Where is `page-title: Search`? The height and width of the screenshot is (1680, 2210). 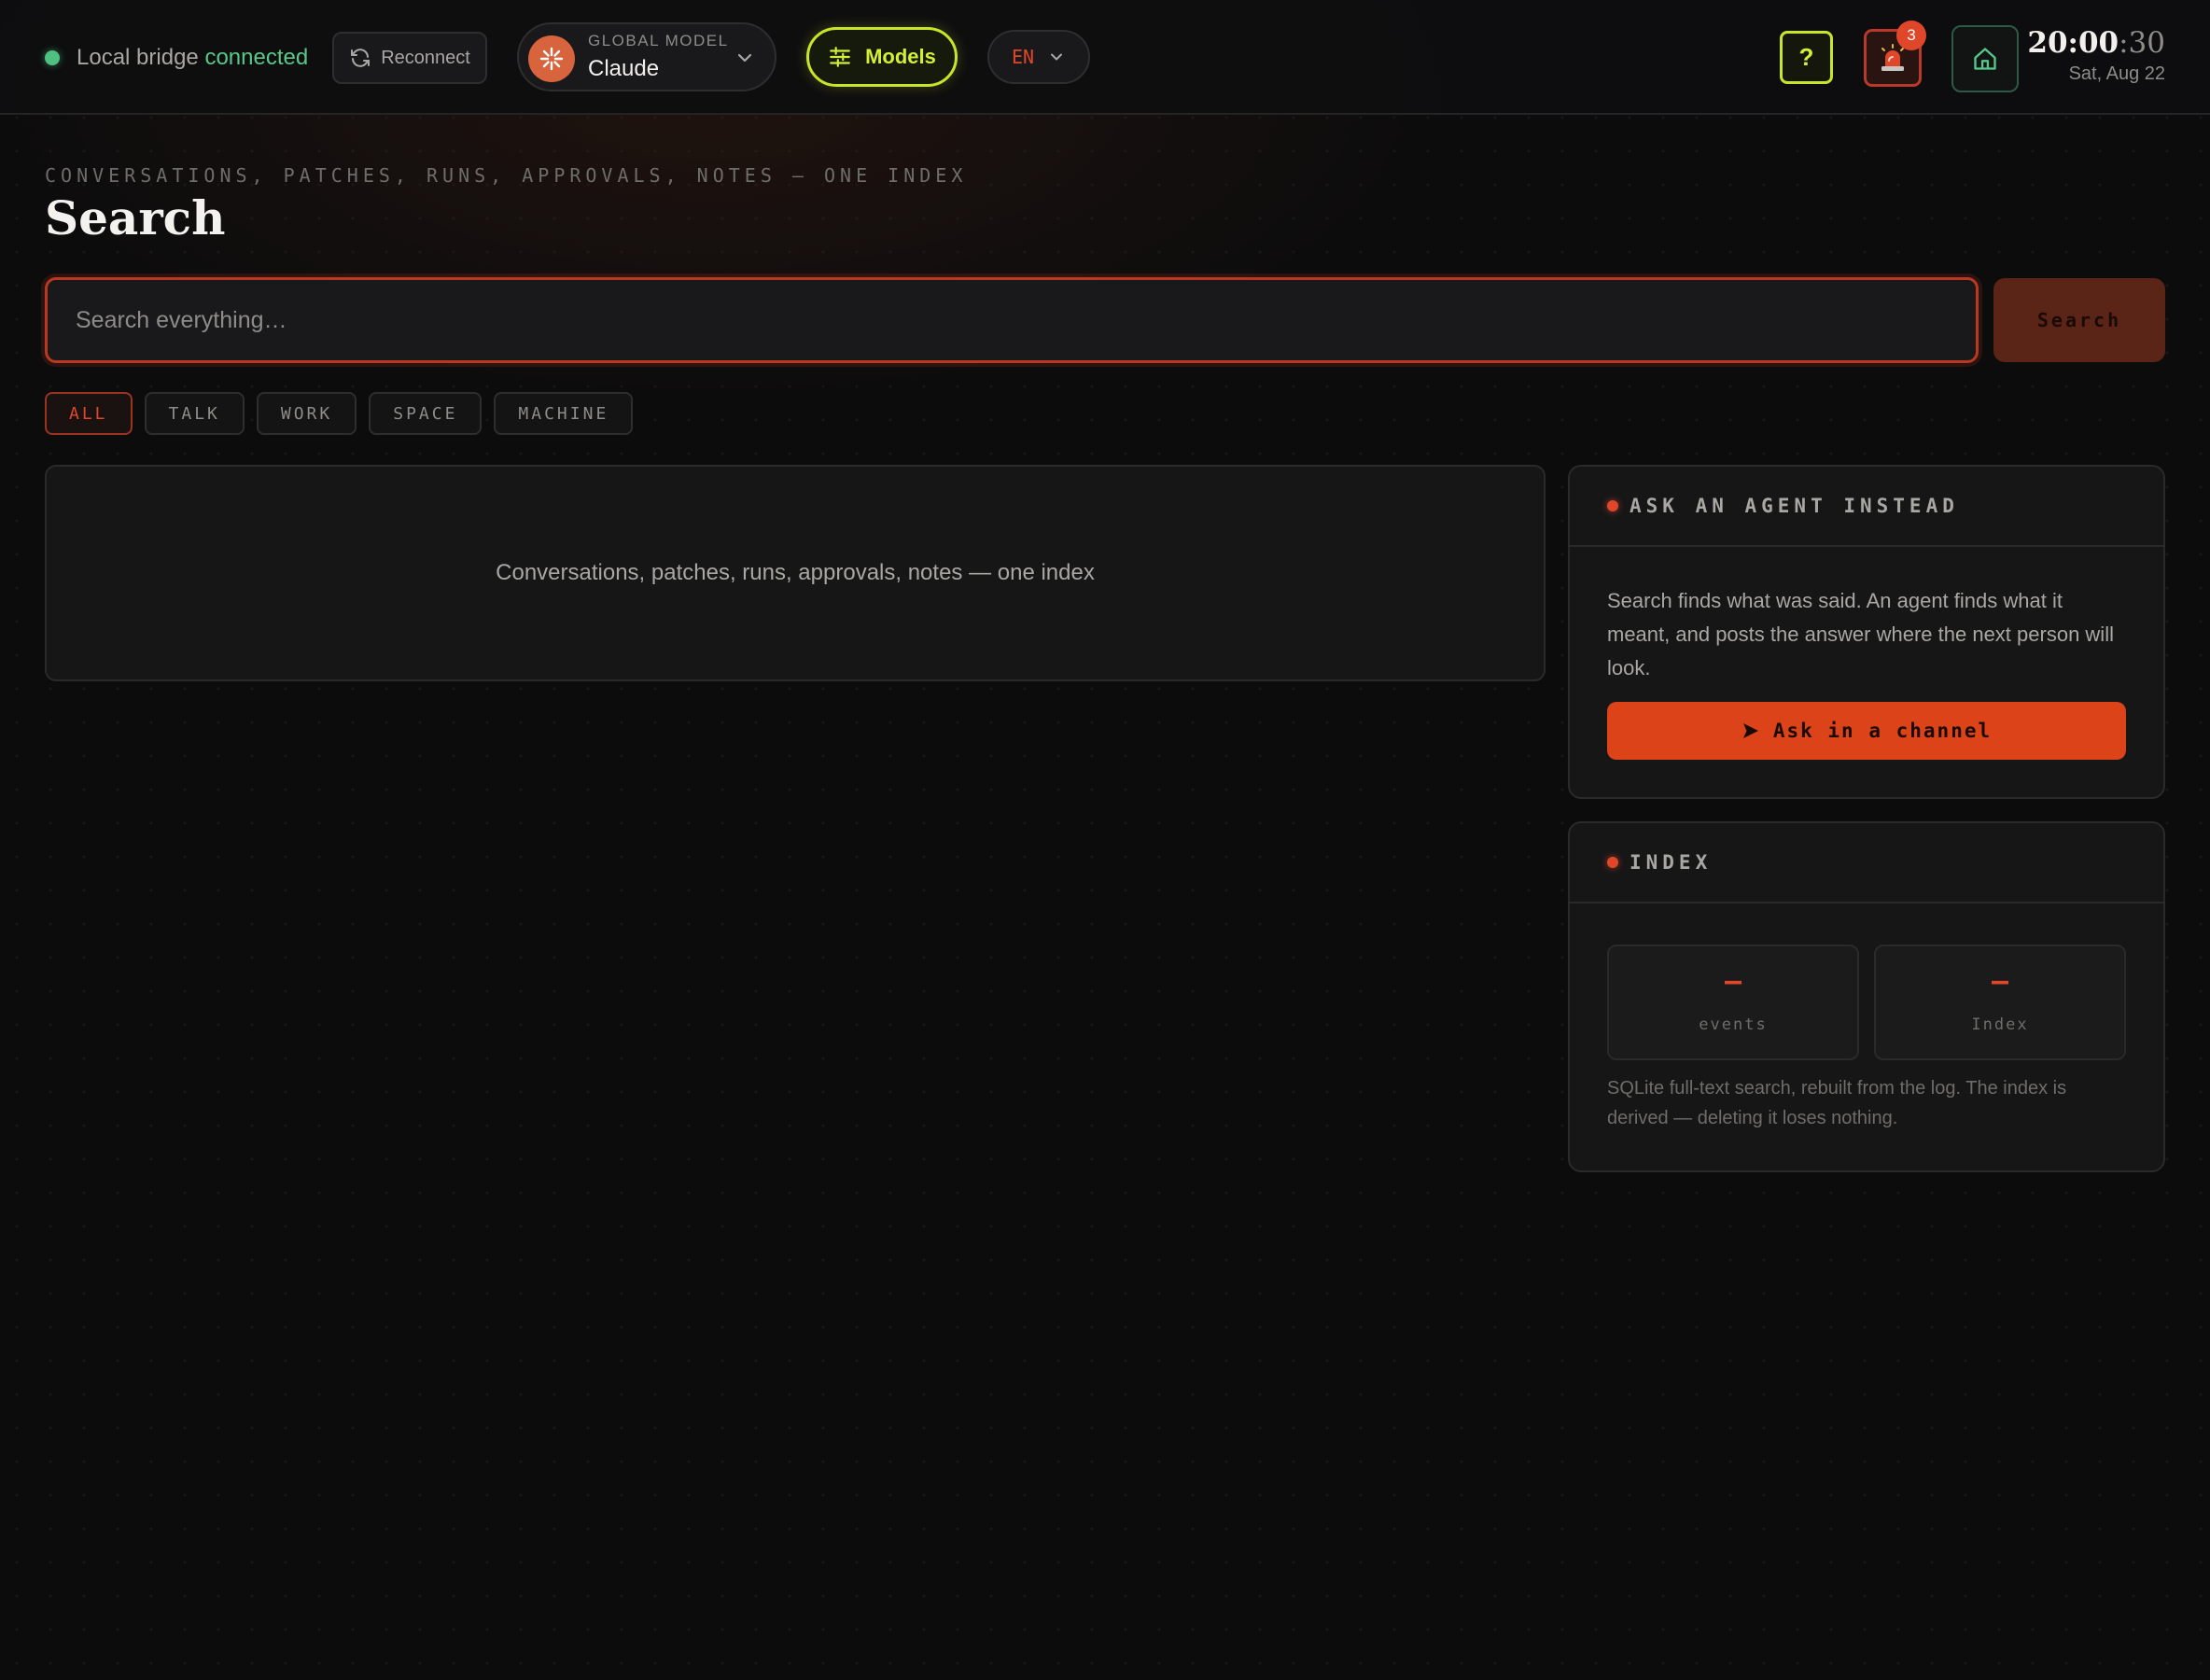
page-title: Search is located at coordinates (135, 217).